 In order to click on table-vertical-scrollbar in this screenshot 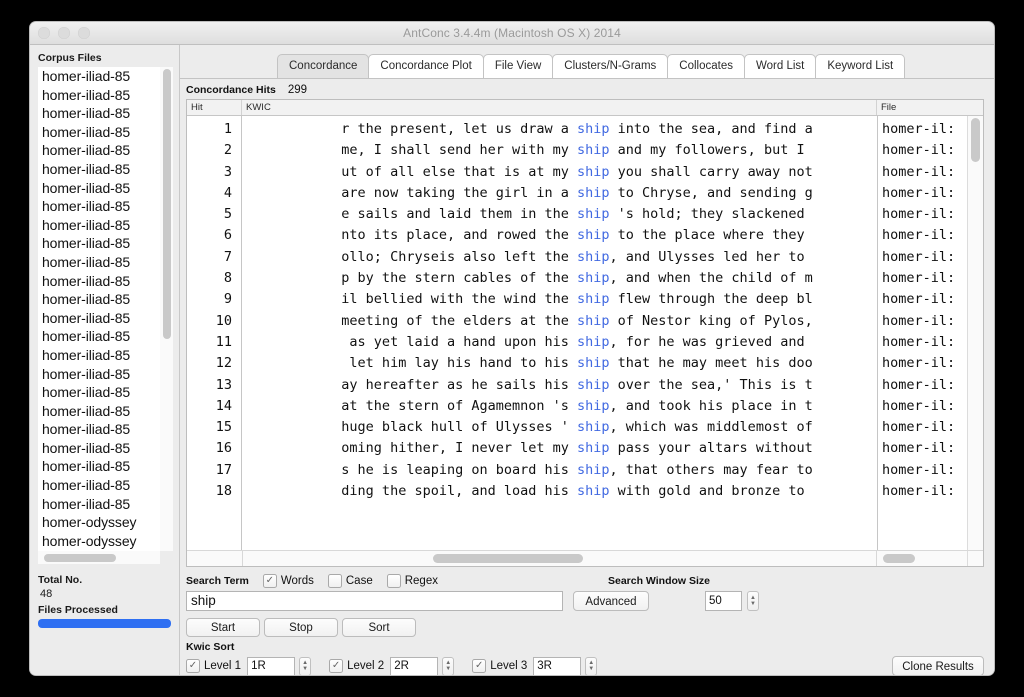, I will do `click(975, 333)`.